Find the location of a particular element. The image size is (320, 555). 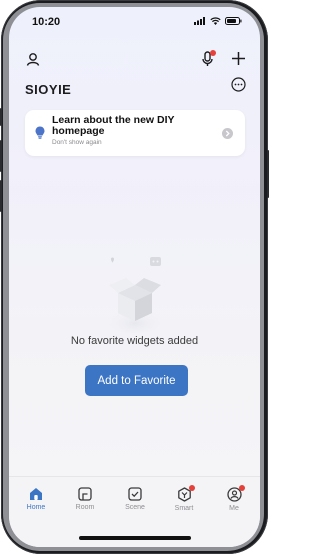

me-badge is located at coordinates (242, 488).